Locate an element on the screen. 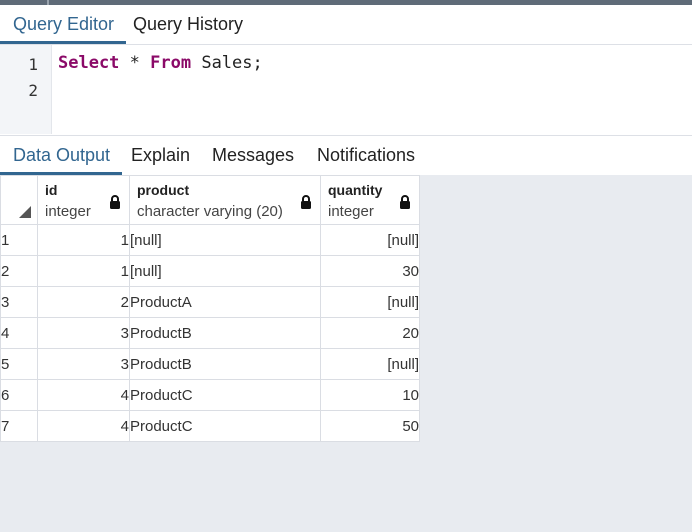 The image size is (692, 532). line-number: 1 is located at coordinates (33, 64).